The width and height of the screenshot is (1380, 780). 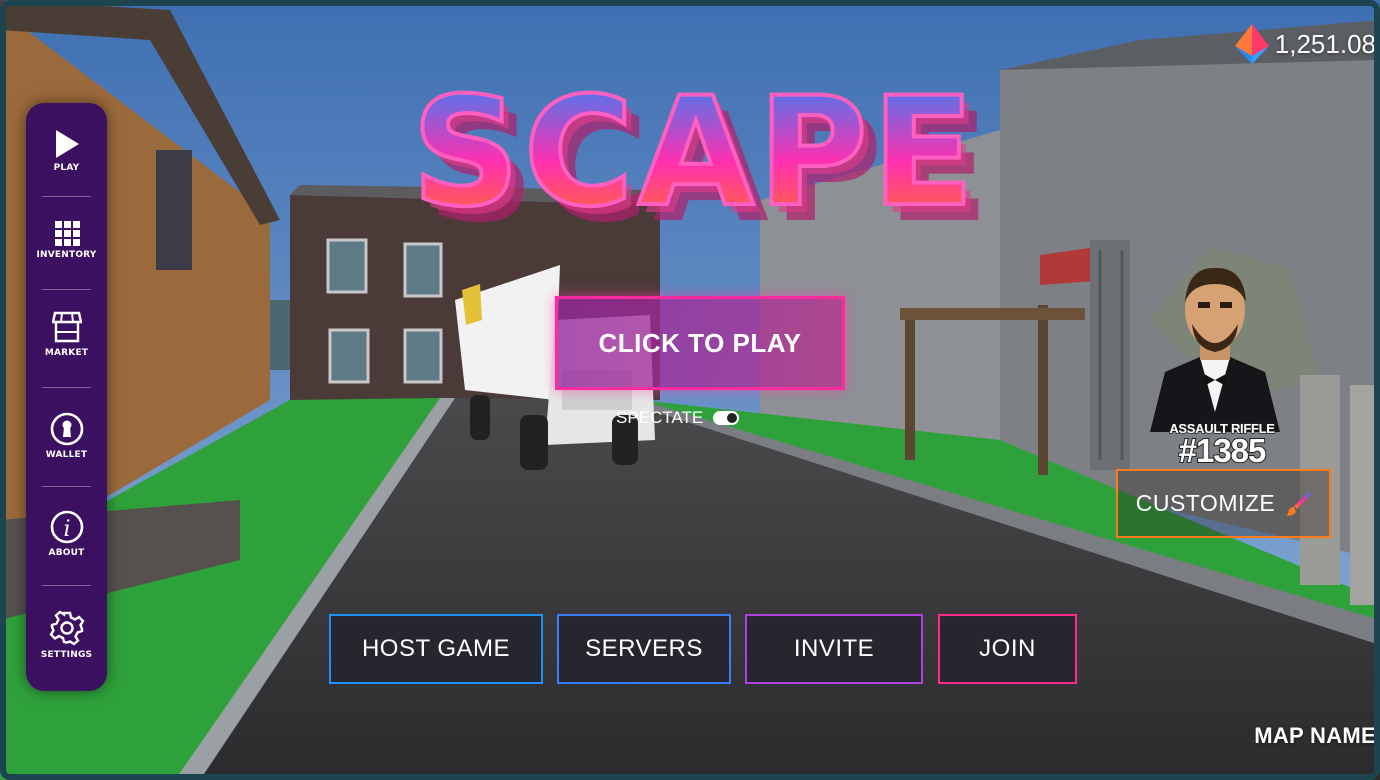 I want to click on balance-amount: 1,251.08, so click(x=1325, y=43).